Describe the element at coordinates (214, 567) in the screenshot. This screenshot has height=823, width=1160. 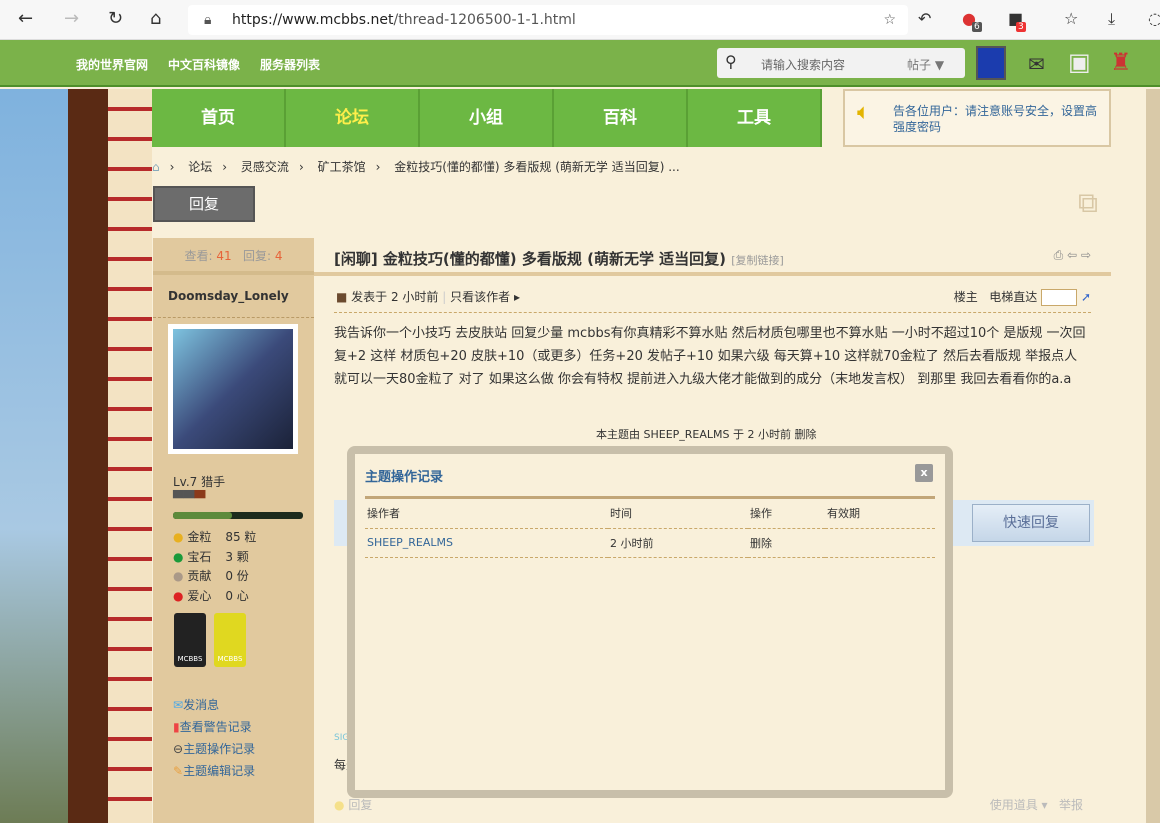
I see `author-attributes: ● 金粒 85 粒 ● 宝石 3 颗 ● 贡献 0 份 ● 爱心 0 心` at that location.